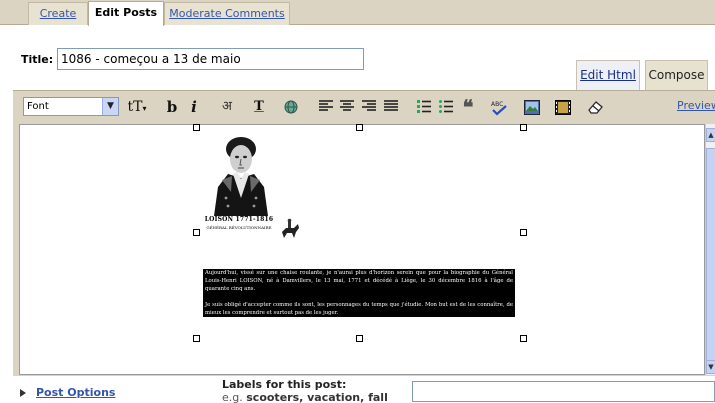  I want to click on labels-hint: e.g. scooters, vacation, fall, so click(305, 397).